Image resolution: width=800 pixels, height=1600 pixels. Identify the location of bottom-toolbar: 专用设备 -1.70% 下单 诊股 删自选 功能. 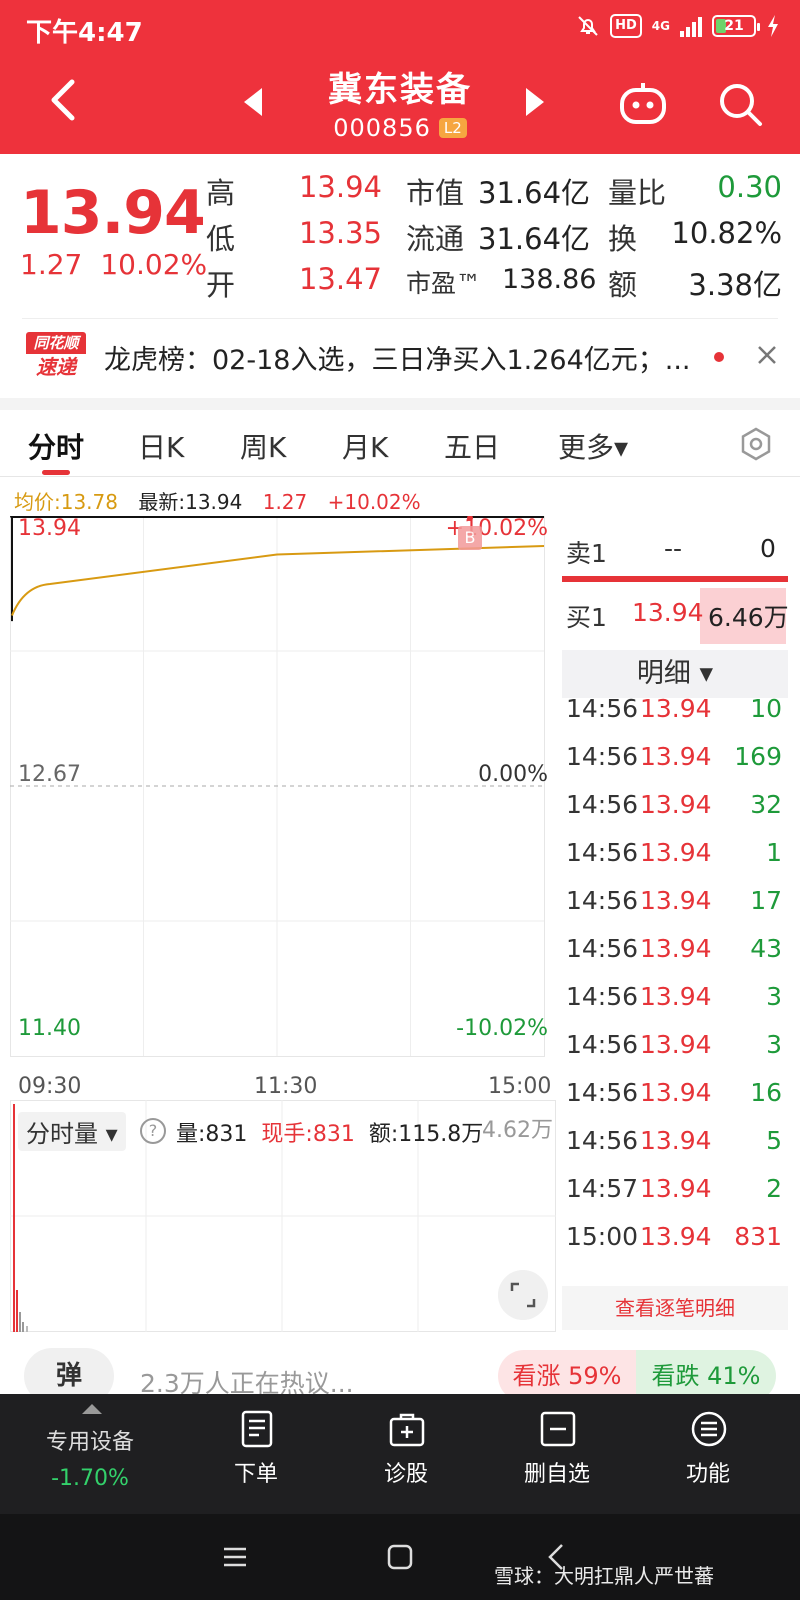
(400, 1454).